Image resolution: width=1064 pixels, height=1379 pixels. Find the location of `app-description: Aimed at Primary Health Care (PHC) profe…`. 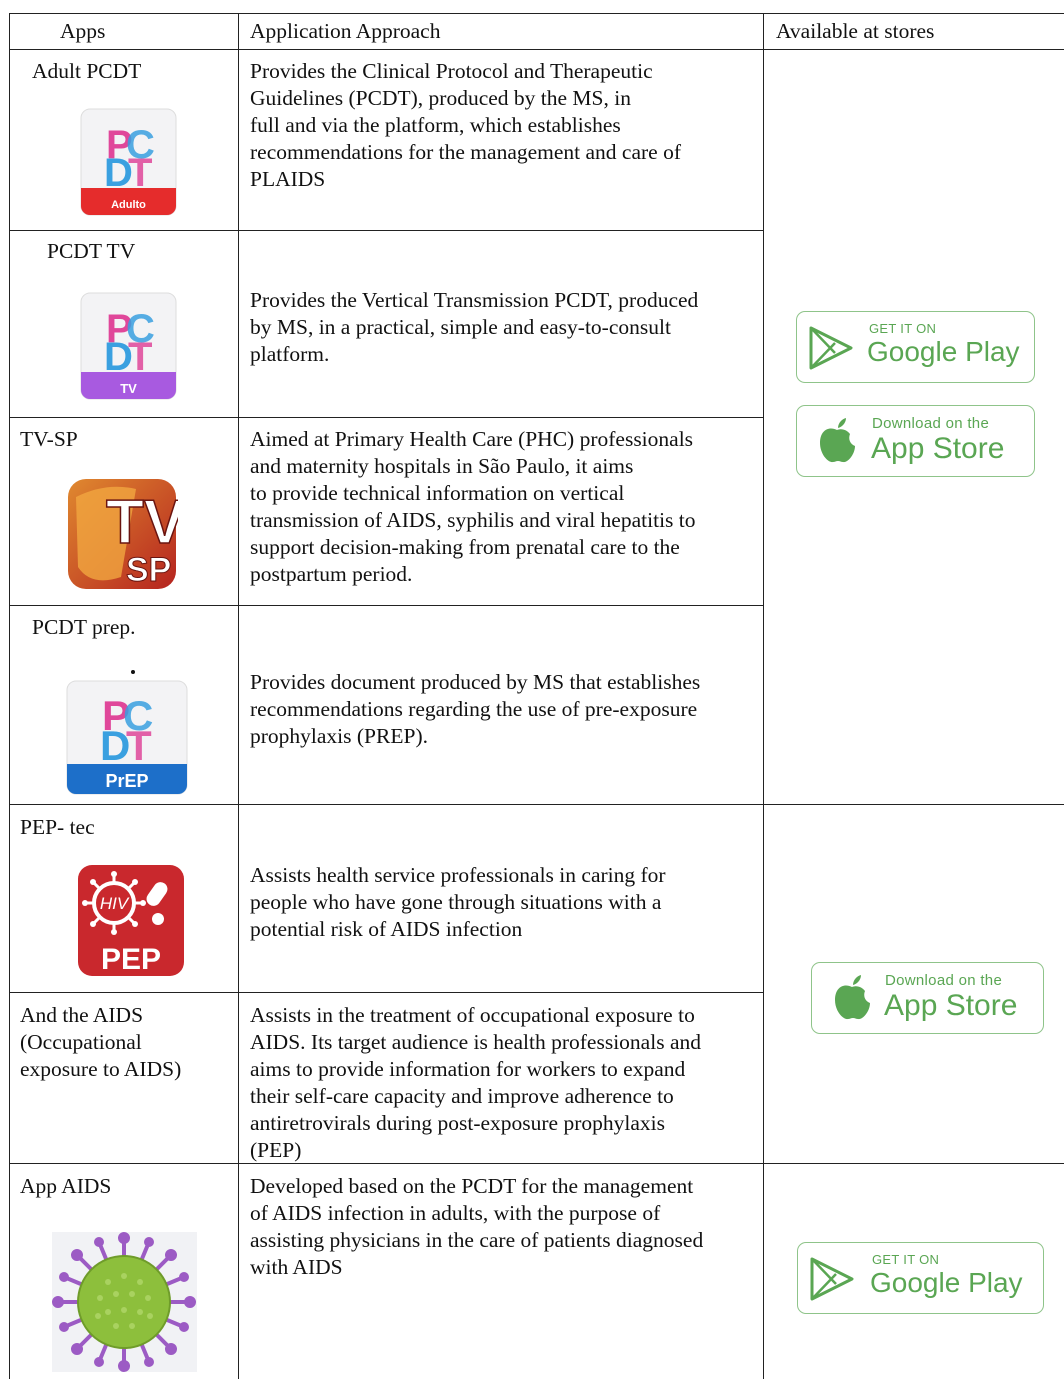

app-description: Aimed at Primary Health Care (PHC) profe… is located at coordinates (473, 506).